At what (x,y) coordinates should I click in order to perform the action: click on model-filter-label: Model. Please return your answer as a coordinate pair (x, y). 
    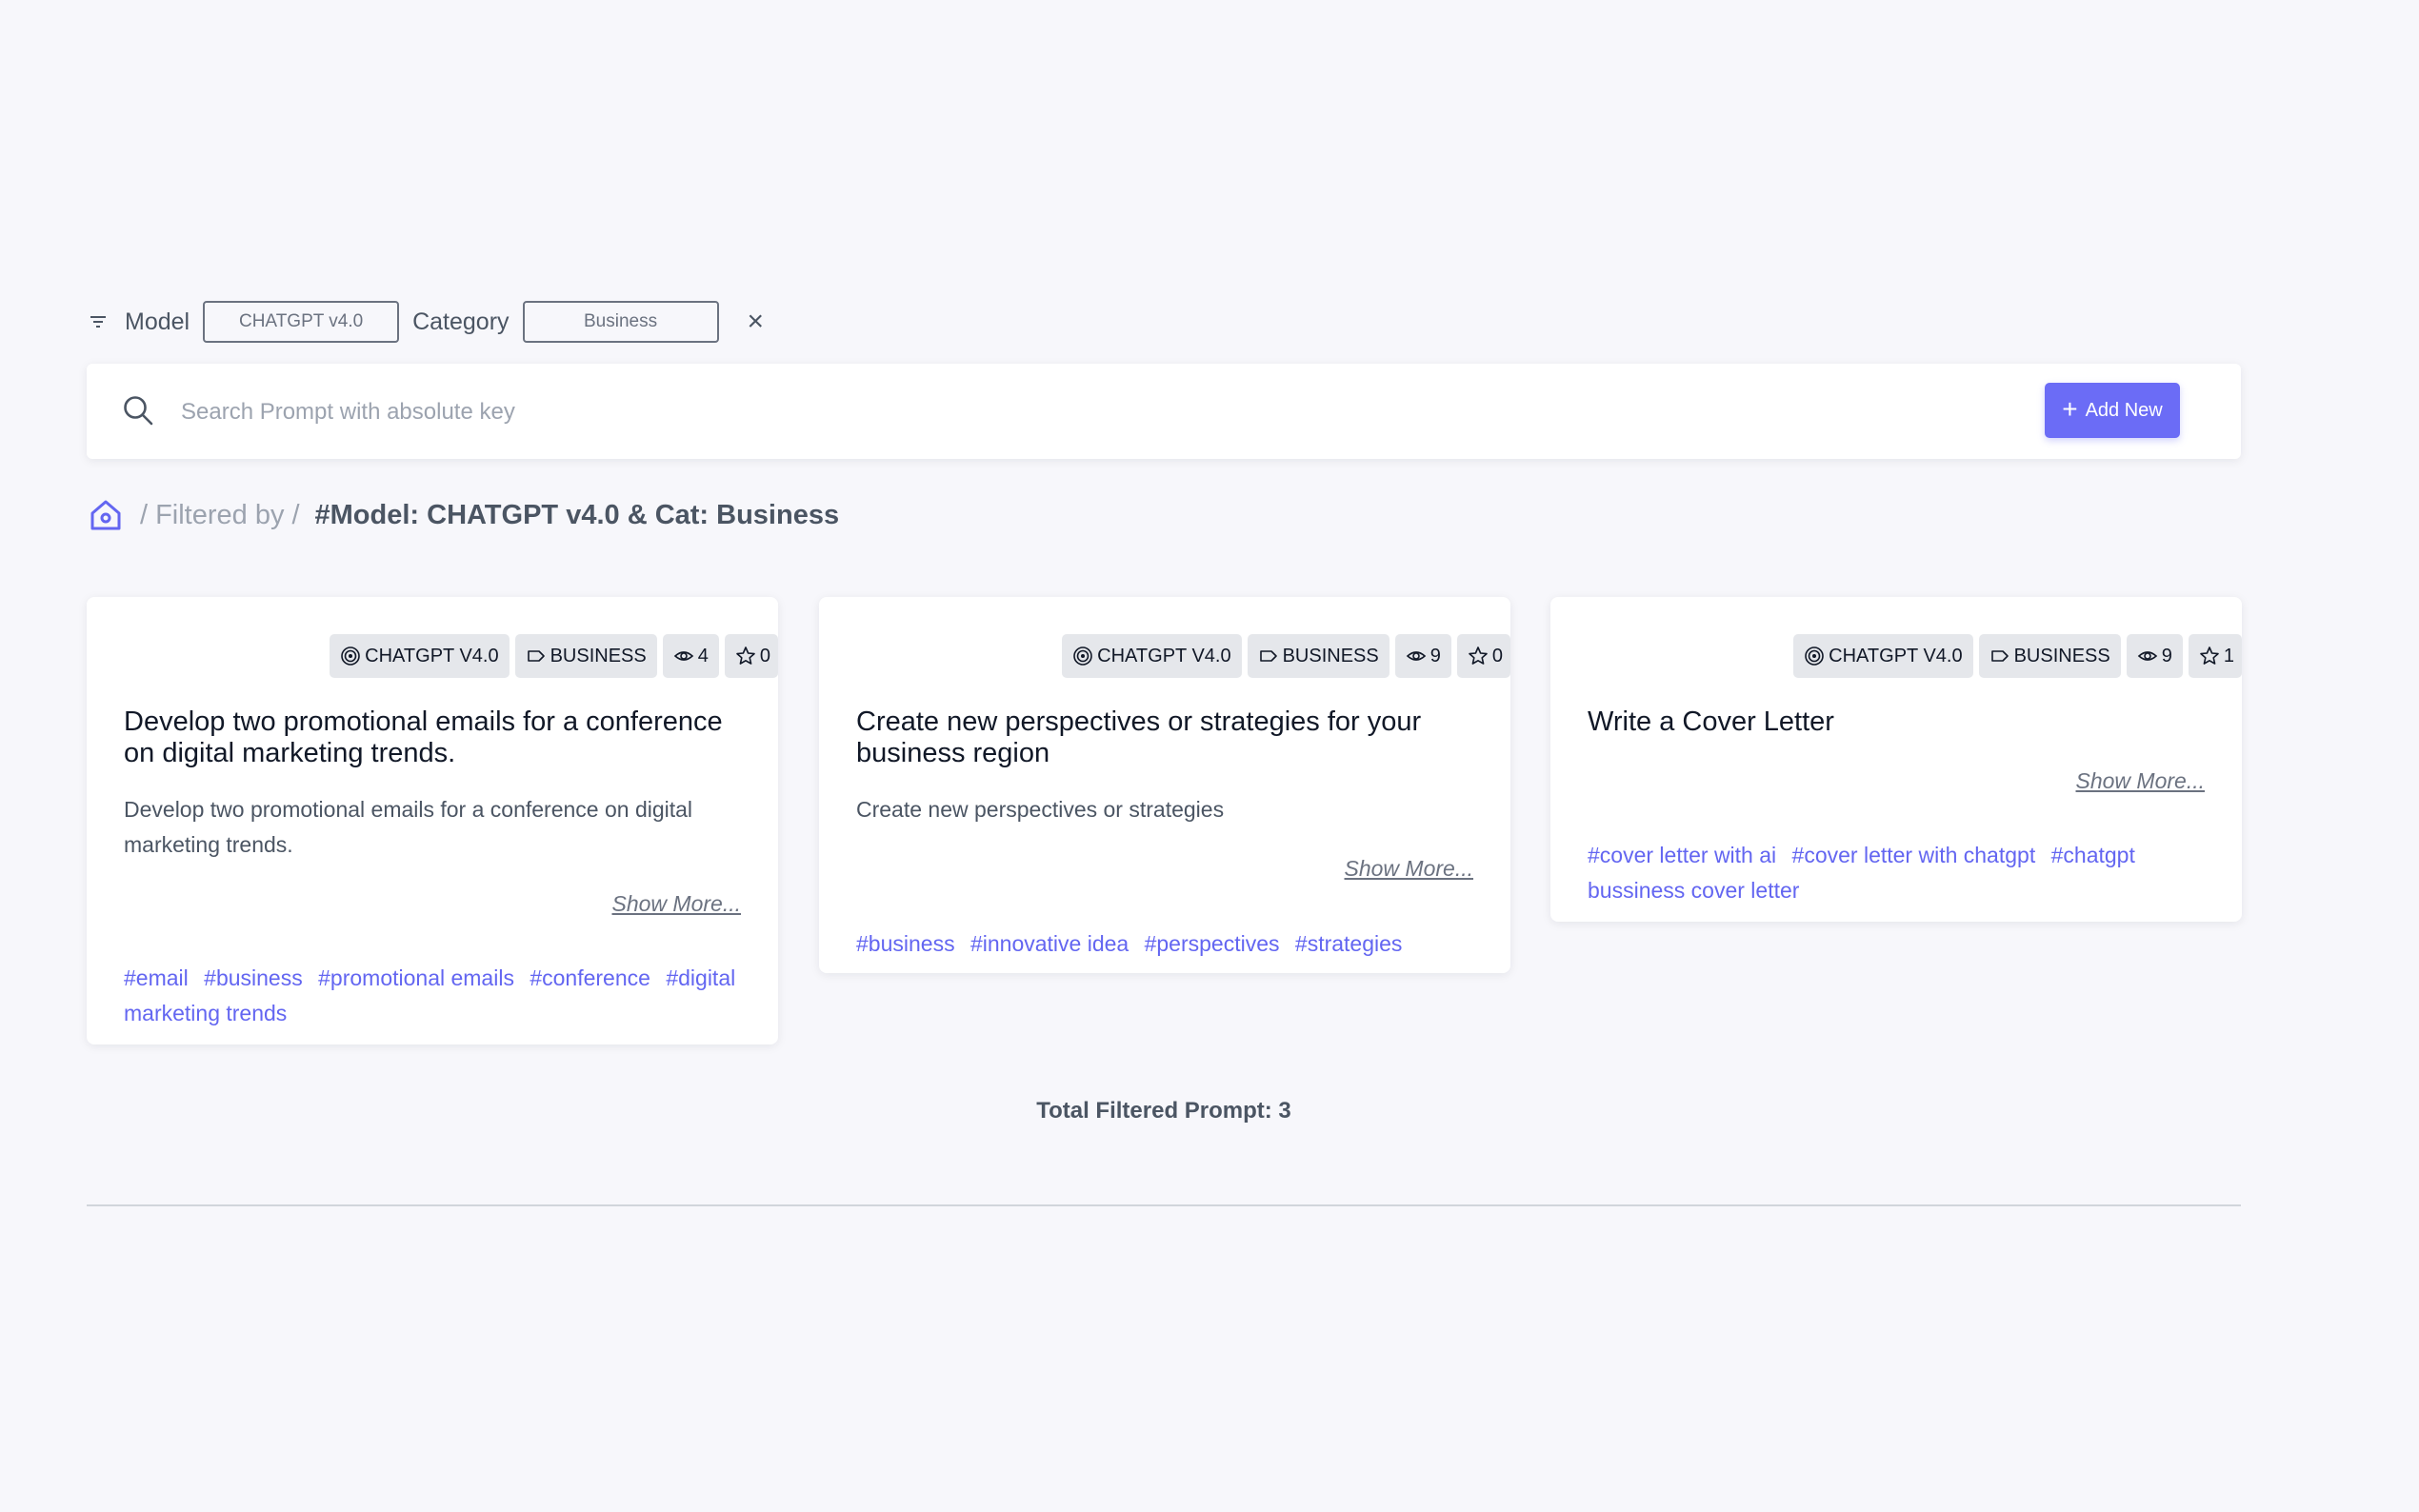
    Looking at the image, I should click on (157, 321).